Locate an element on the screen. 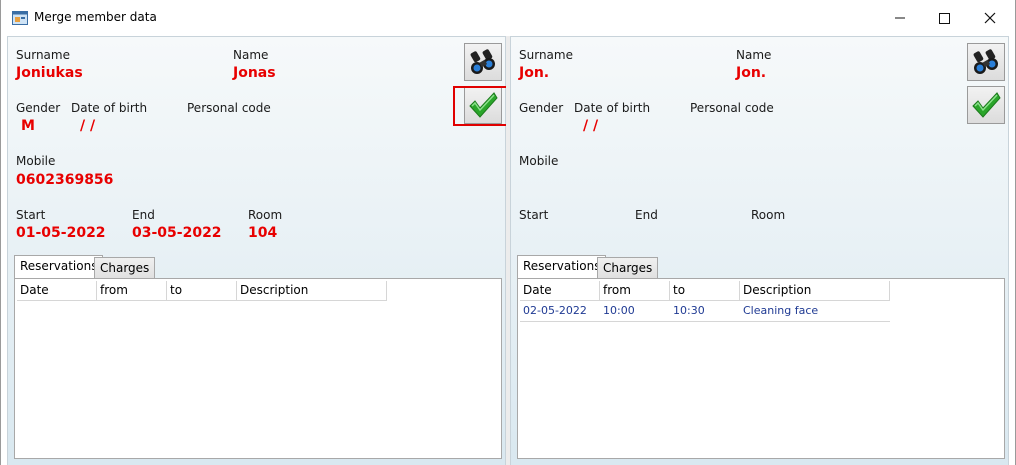 This screenshot has height=465, width=1016. maximize-button is located at coordinates (944, 18).